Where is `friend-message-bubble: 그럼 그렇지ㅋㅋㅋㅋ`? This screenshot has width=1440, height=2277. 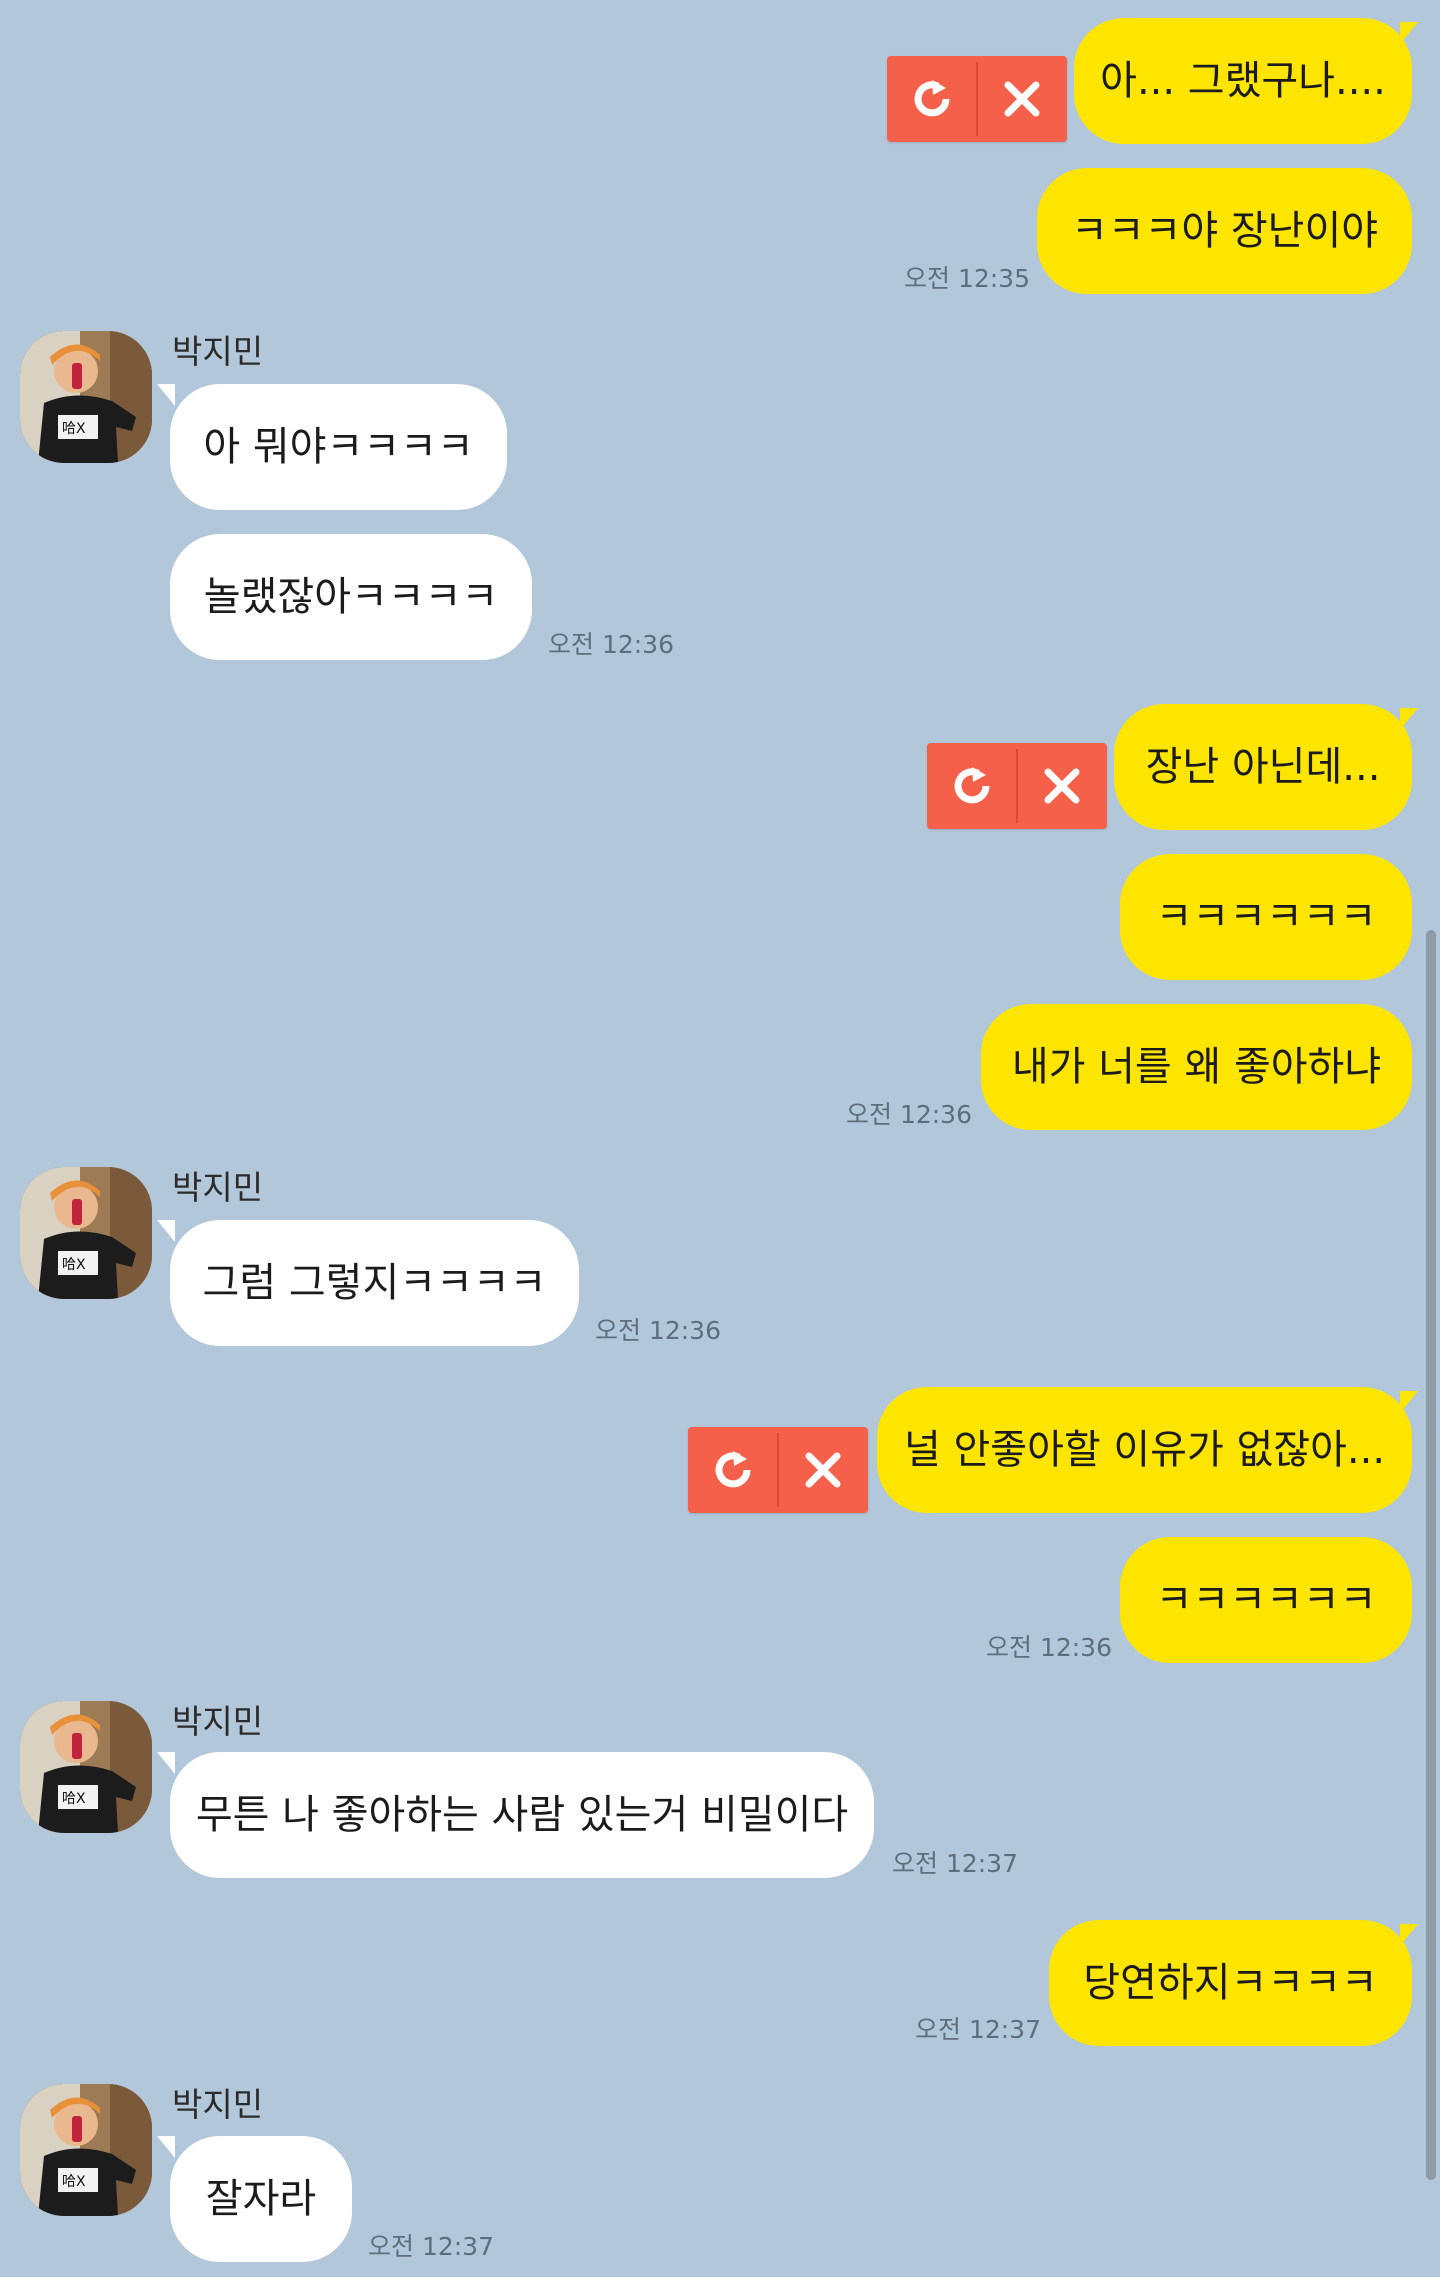
friend-message-bubble: 그럼 그렇지ㅋㅋㅋㅋ is located at coordinates (374, 1283).